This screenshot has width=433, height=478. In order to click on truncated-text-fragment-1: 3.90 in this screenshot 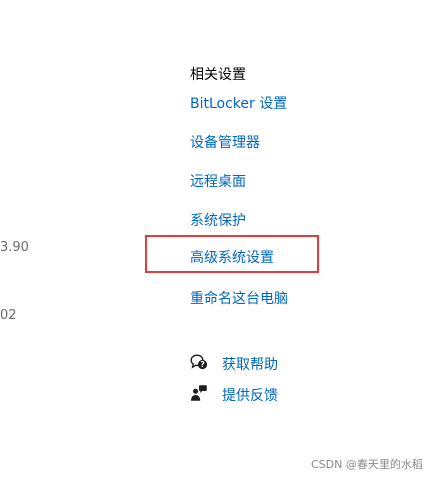, I will do `click(14, 247)`.